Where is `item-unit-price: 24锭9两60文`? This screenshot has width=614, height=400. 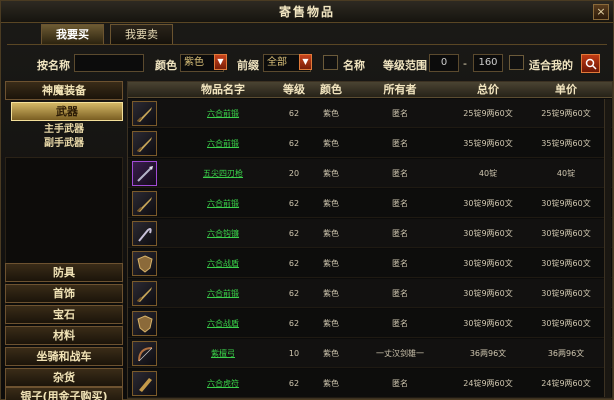 item-unit-price: 24锭9两60文 is located at coordinates (566, 383).